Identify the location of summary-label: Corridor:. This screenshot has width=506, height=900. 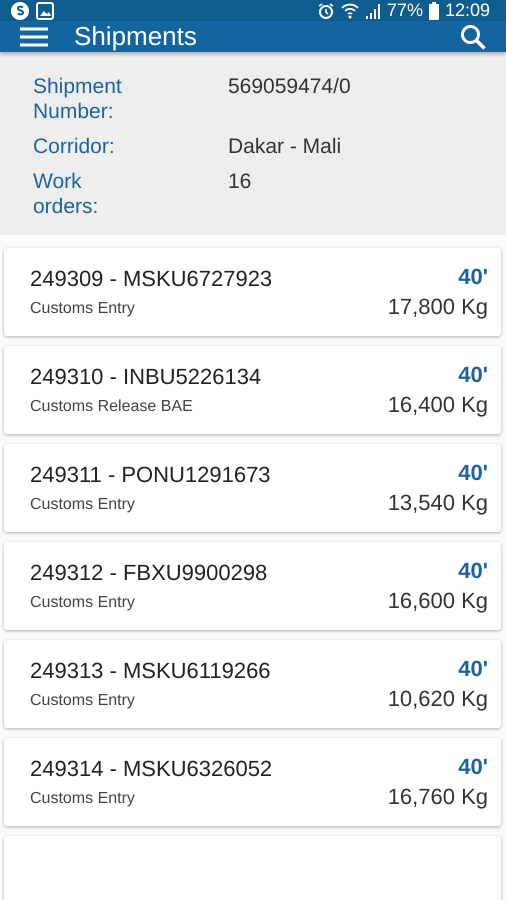
(74, 146).